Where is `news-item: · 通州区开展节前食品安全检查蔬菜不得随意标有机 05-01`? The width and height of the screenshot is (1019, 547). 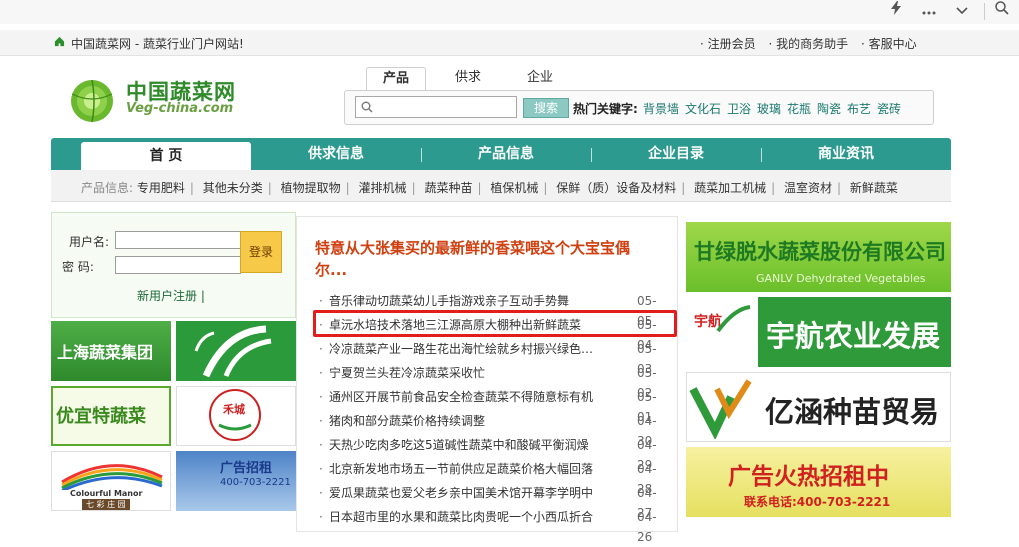 news-item: · 通州区开展节前食品安全检查蔬菜不得随意标有机 05-01 is located at coordinates (491, 405).